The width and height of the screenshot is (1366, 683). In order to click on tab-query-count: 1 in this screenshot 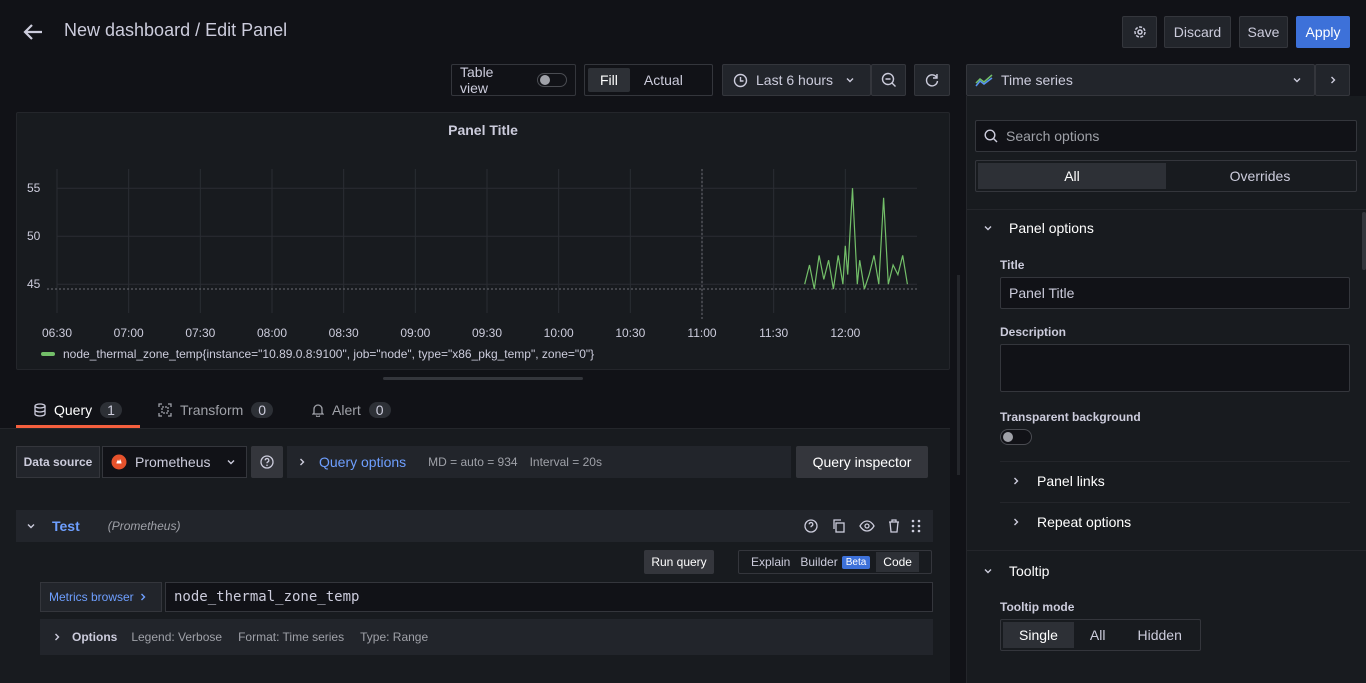, I will do `click(111, 409)`.